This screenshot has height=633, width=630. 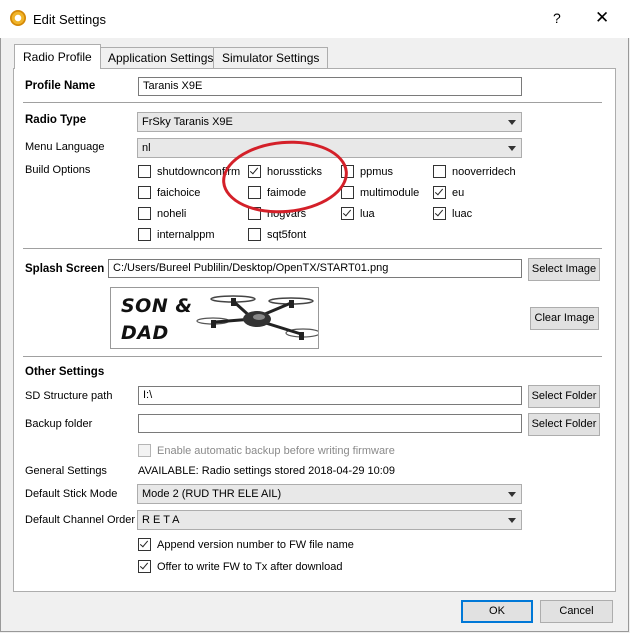 What do you see at coordinates (458, 192) in the screenshot?
I see `option-label: eu` at bounding box center [458, 192].